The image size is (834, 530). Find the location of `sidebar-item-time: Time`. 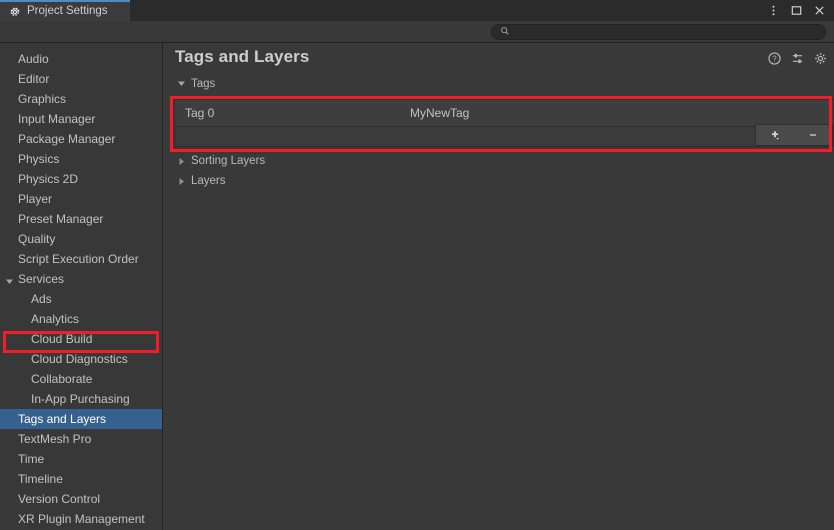

sidebar-item-time: Time is located at coordinates (81, 459).